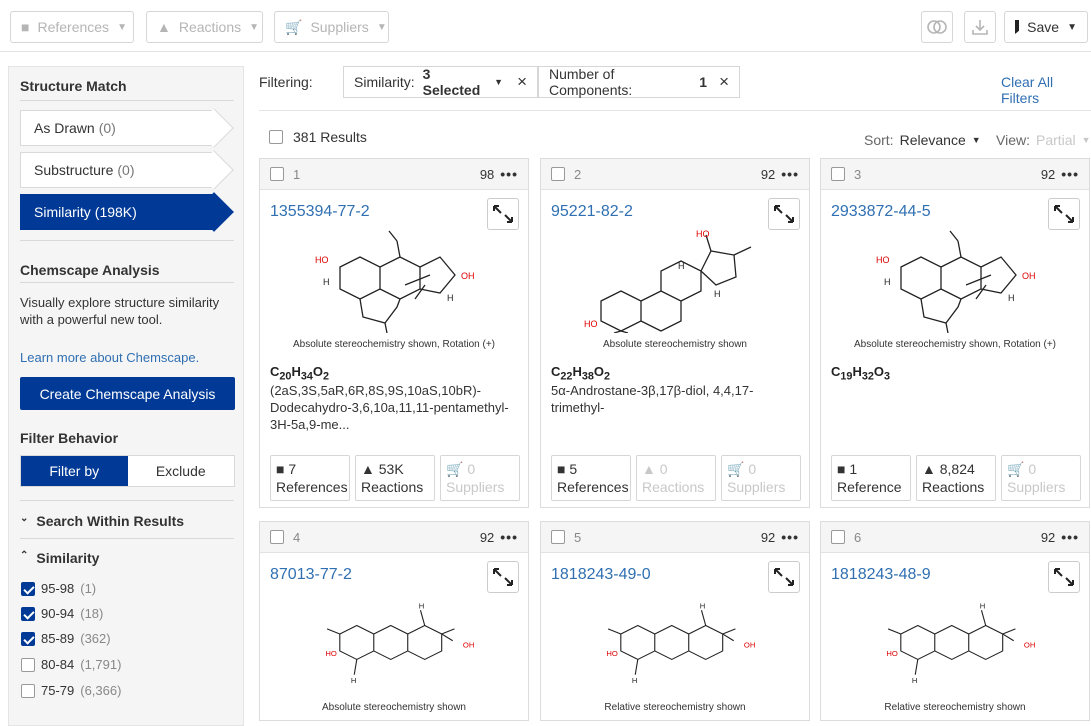 The image size is (1091, 726). I want to click on similarity-range-80-84: 80-84 (1,791), so click(71, 664).